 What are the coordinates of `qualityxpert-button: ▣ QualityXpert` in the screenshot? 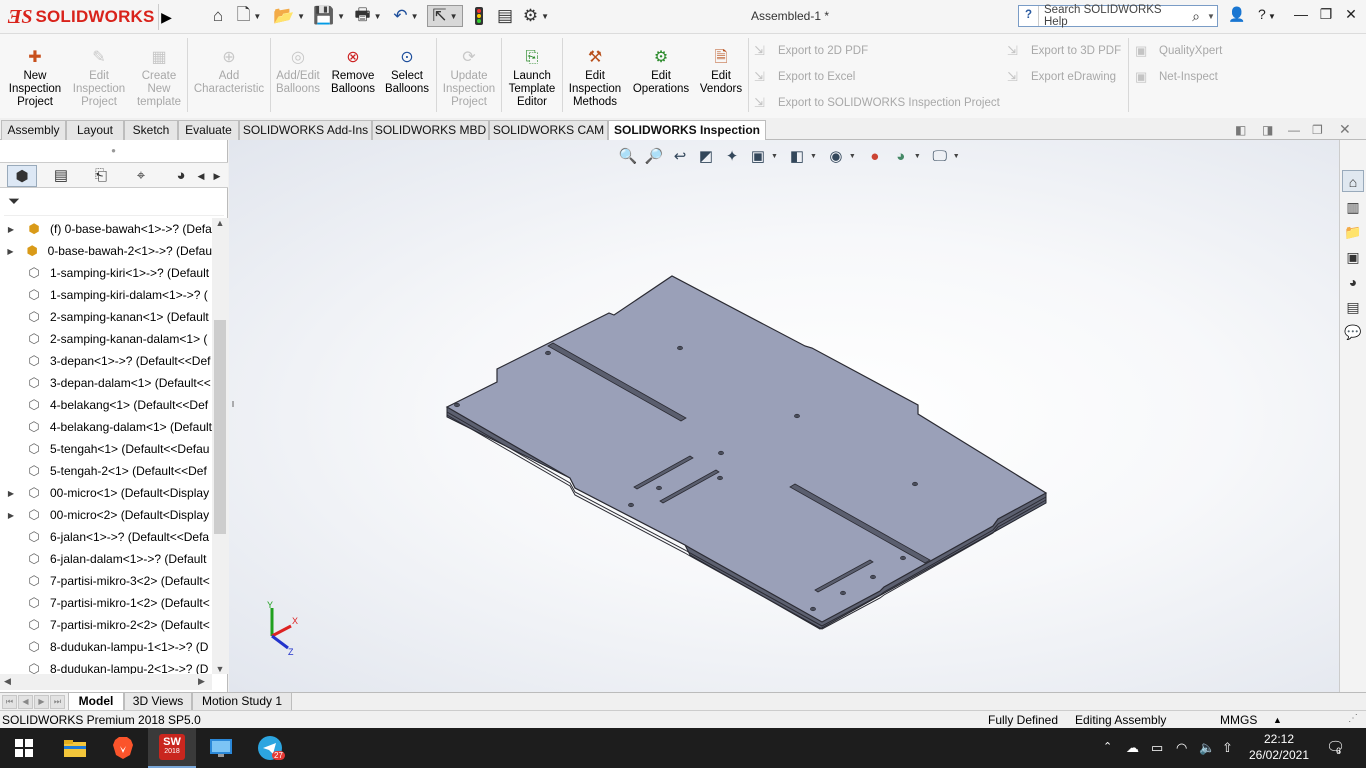 It's located at (1178, 51).